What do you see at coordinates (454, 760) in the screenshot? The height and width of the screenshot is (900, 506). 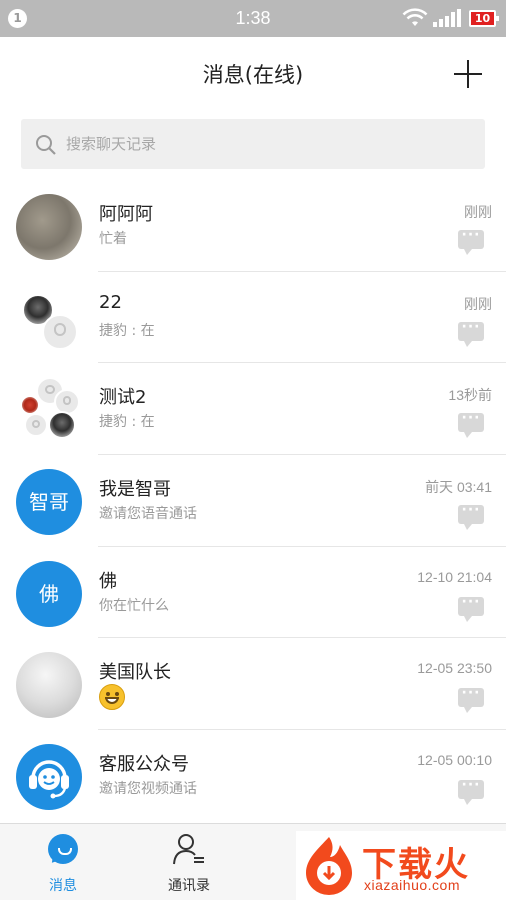 I see `conversation-time: 12-05 00:10` at bounding box center [454, 760].